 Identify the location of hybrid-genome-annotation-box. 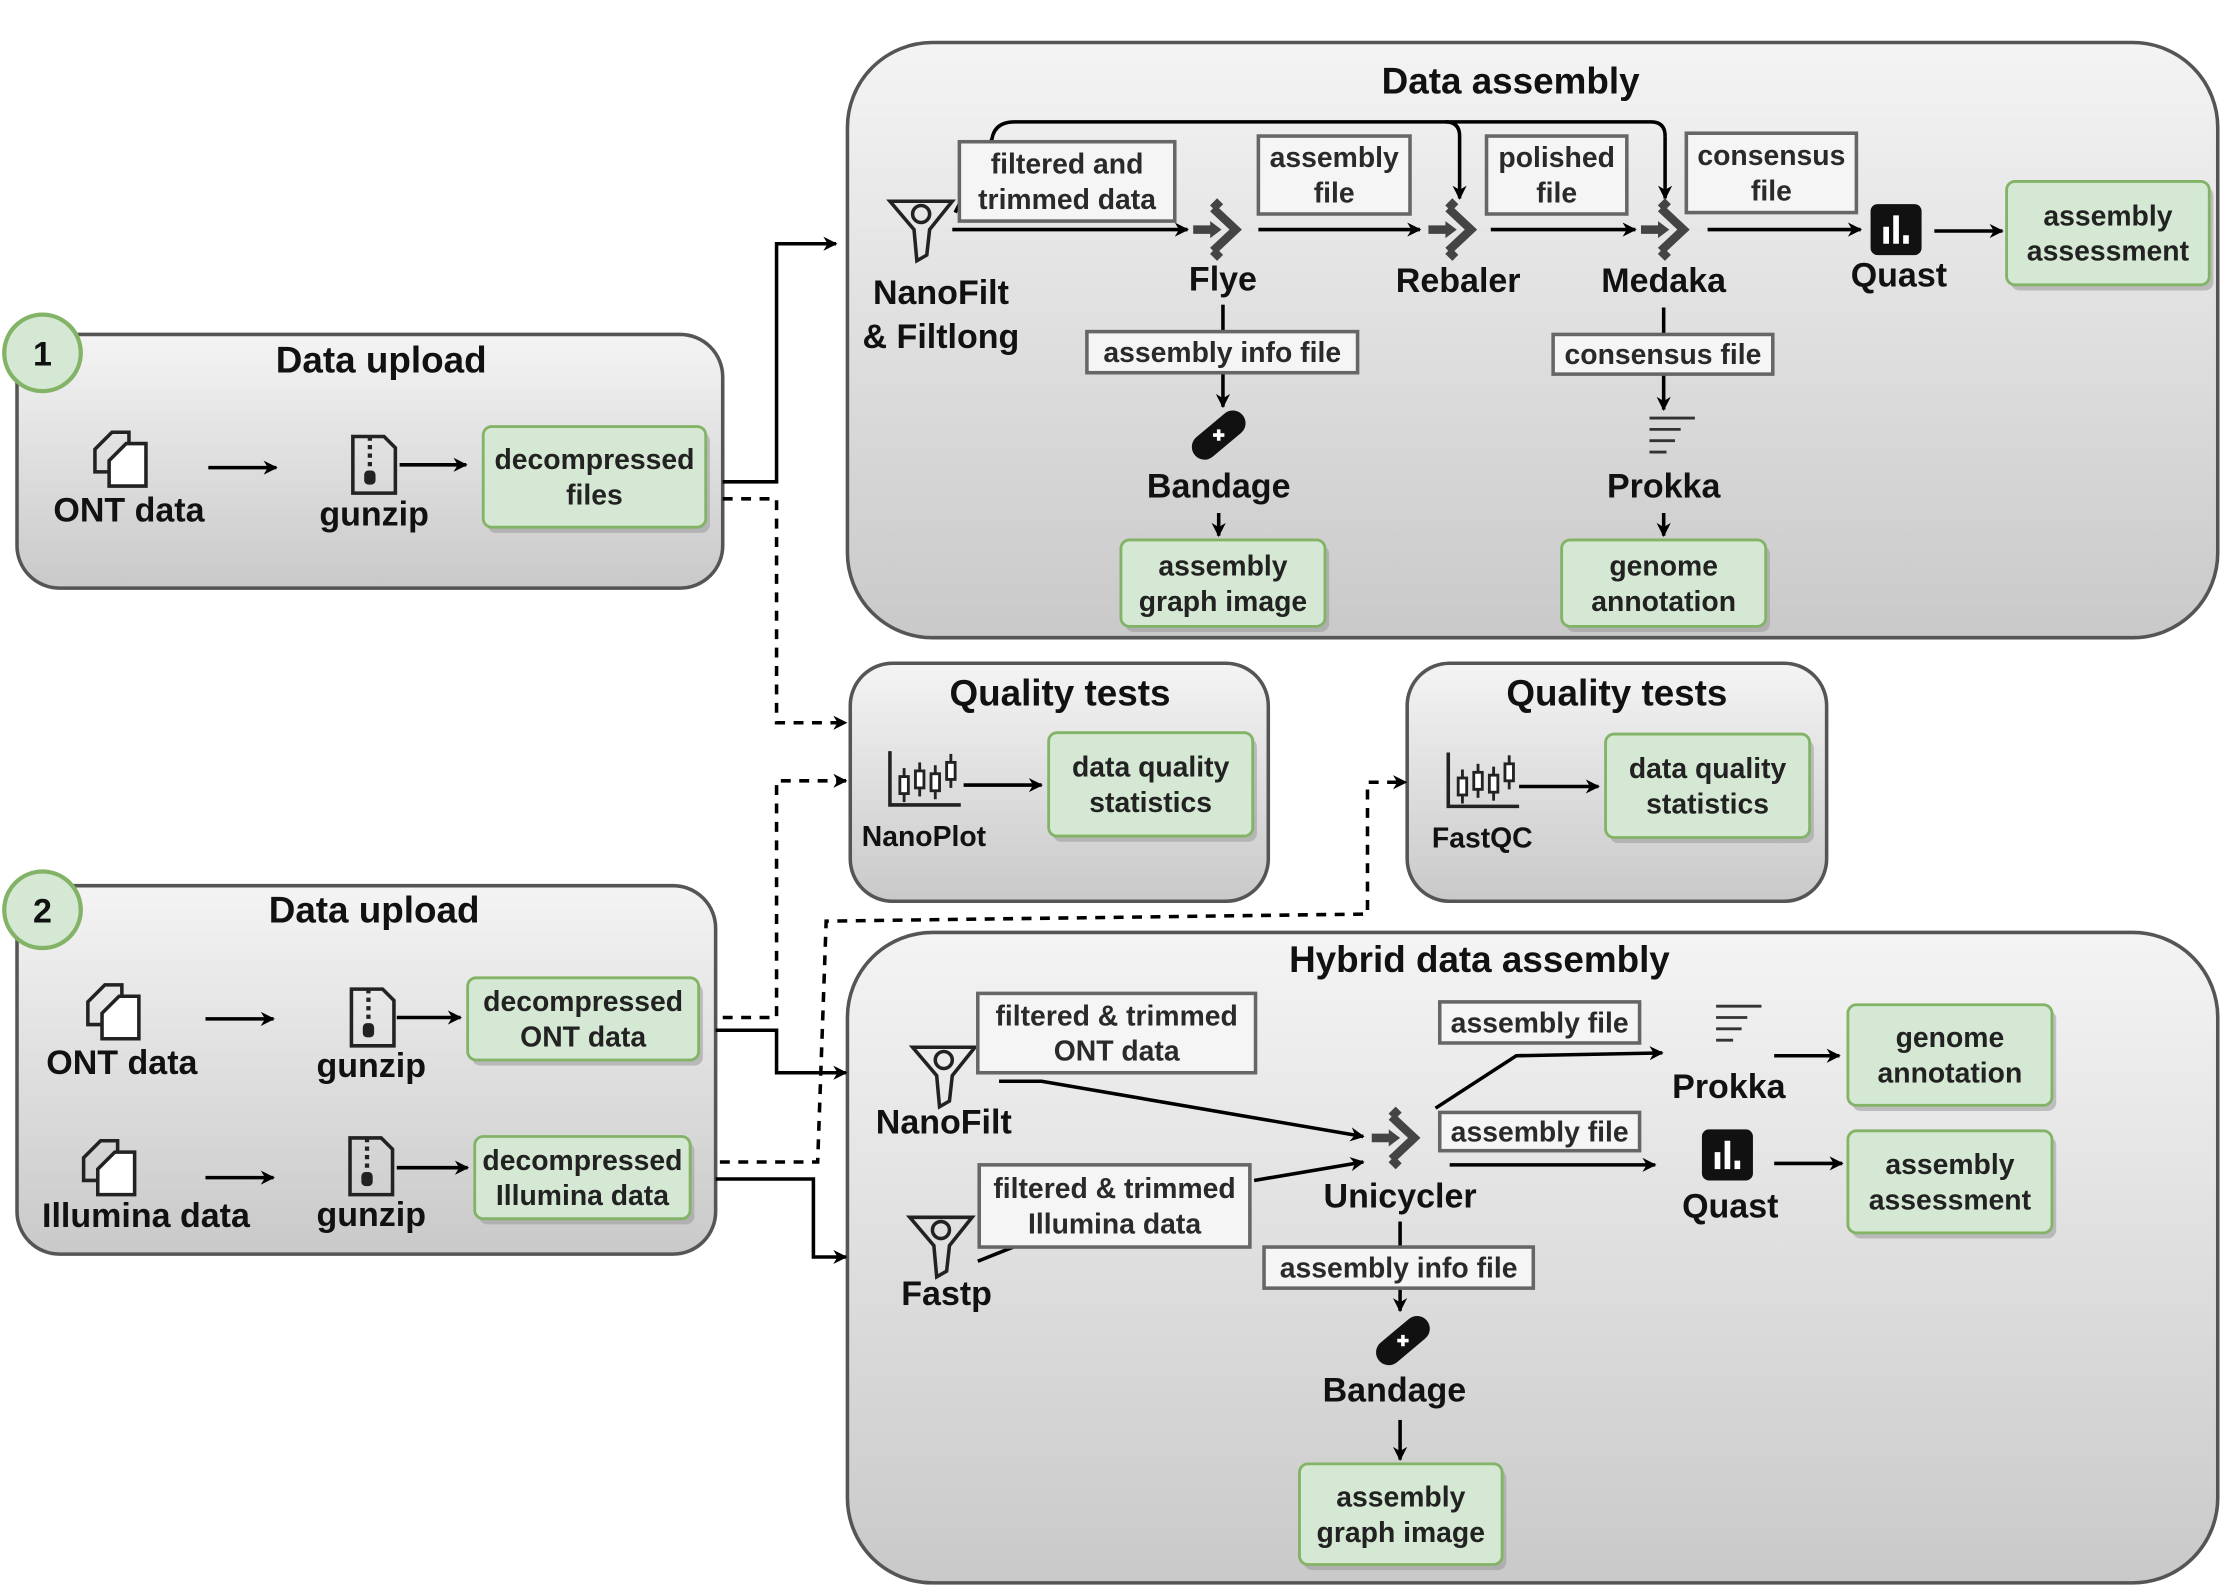
(1950, 1055).